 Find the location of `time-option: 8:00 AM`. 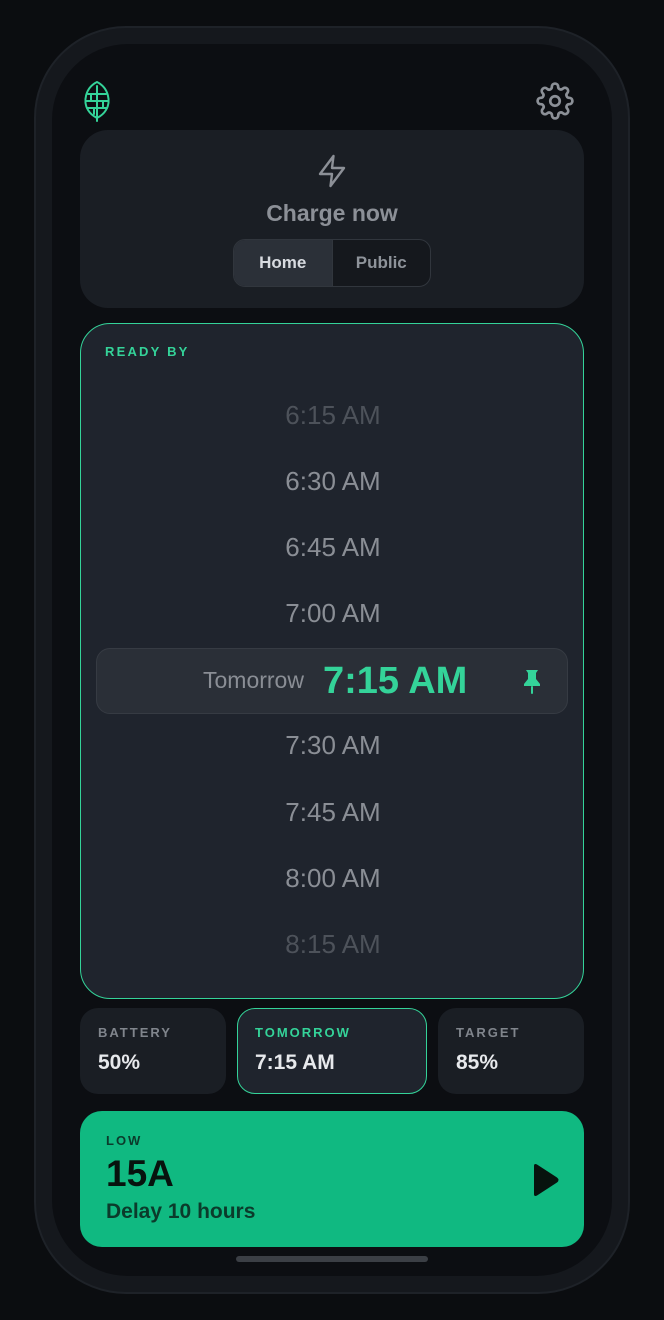

time-option: 8:00 AM is located at coordinates (333, 878).